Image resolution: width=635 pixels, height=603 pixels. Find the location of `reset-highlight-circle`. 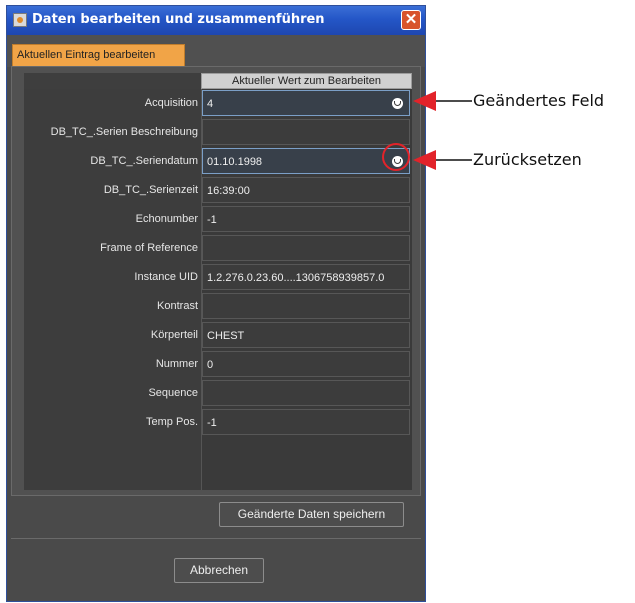

reset-highlight-circle is located at coordinates (396, 157).